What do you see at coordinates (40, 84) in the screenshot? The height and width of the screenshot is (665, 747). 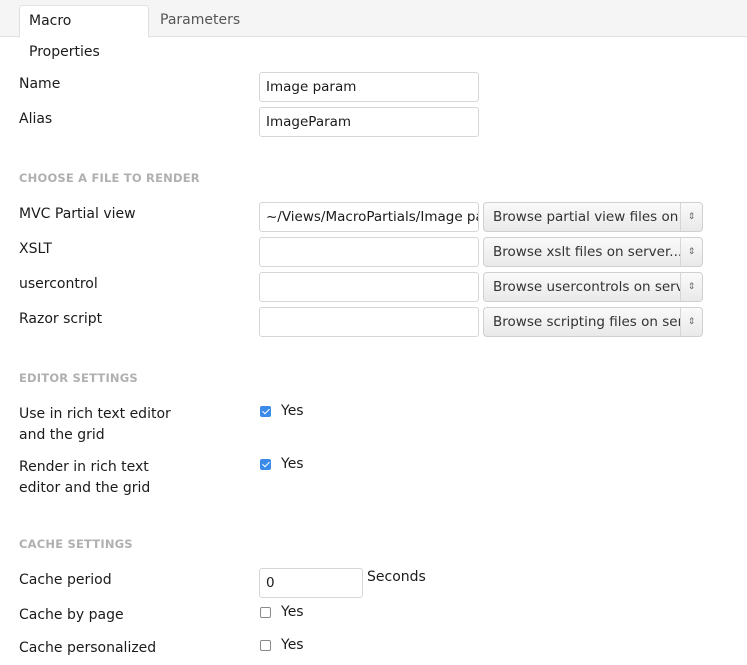 I see `name-label: Name` at bounding box center [40, 84].